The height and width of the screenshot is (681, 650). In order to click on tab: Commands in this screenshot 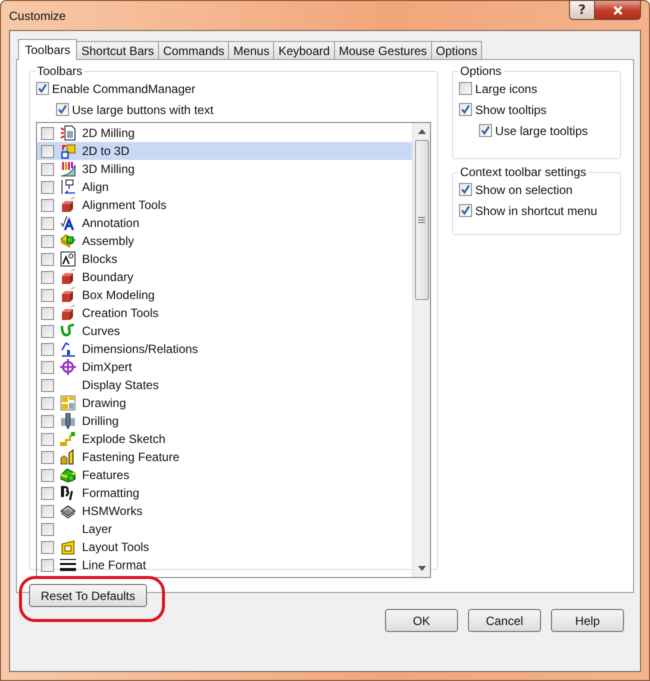, I will do `click(194, 50)`.